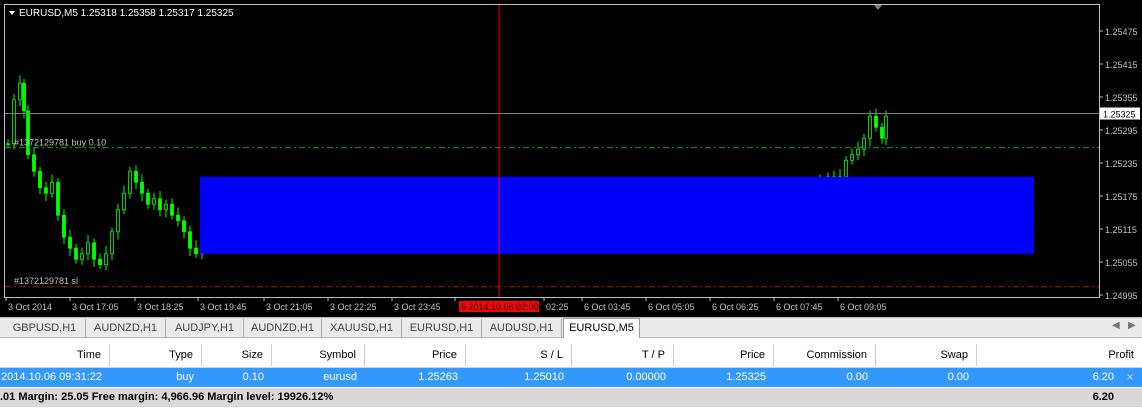 This screenshot has width=1142, height=409. Describe the element at coordinates (544, 377) in the screenshot. I see `order-stop-loss: 1.25010` at that location.